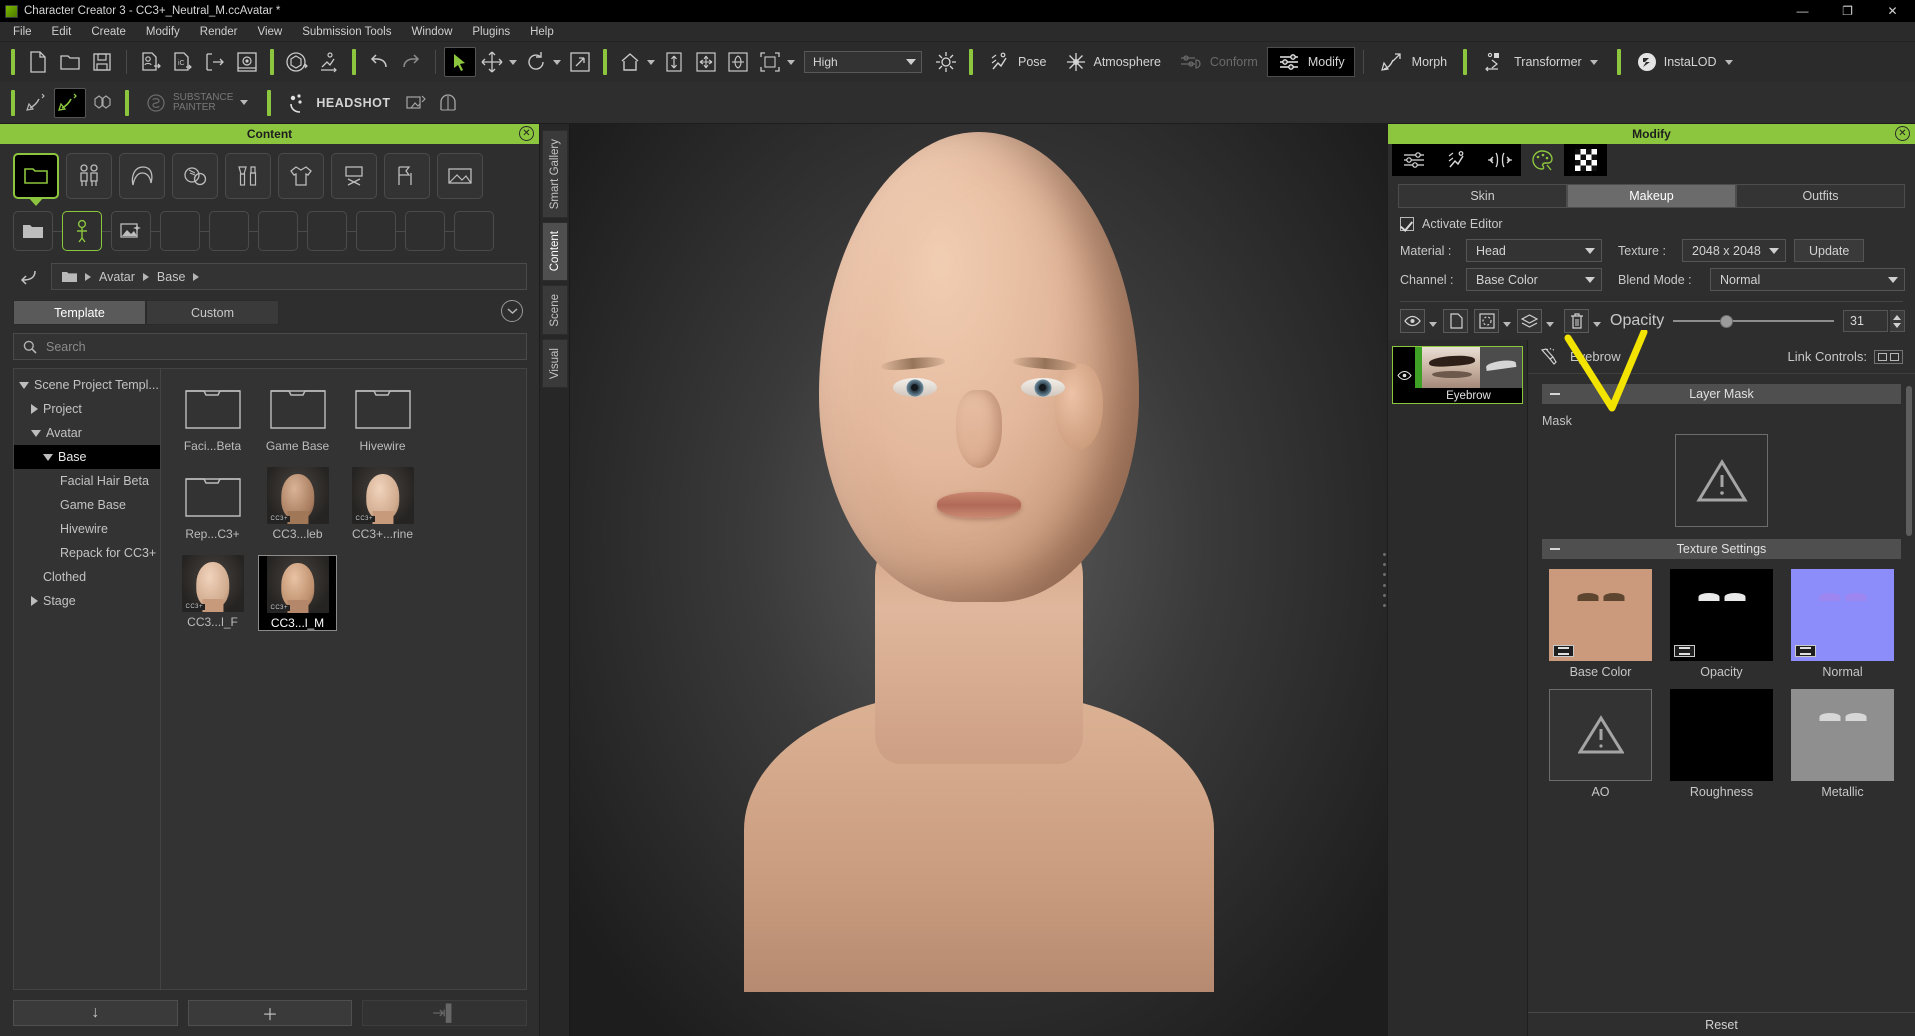  Describe the element at coordinates (1404, 375) in the screenshot. I see `layer-visibility-icon` at that location.